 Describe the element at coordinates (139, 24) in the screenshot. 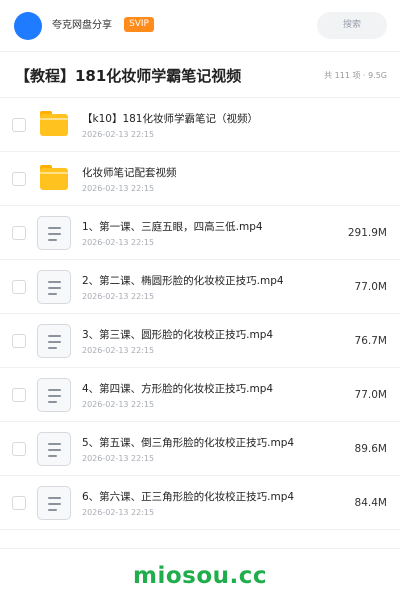

I see `svip-badge: SVIP` at that location.